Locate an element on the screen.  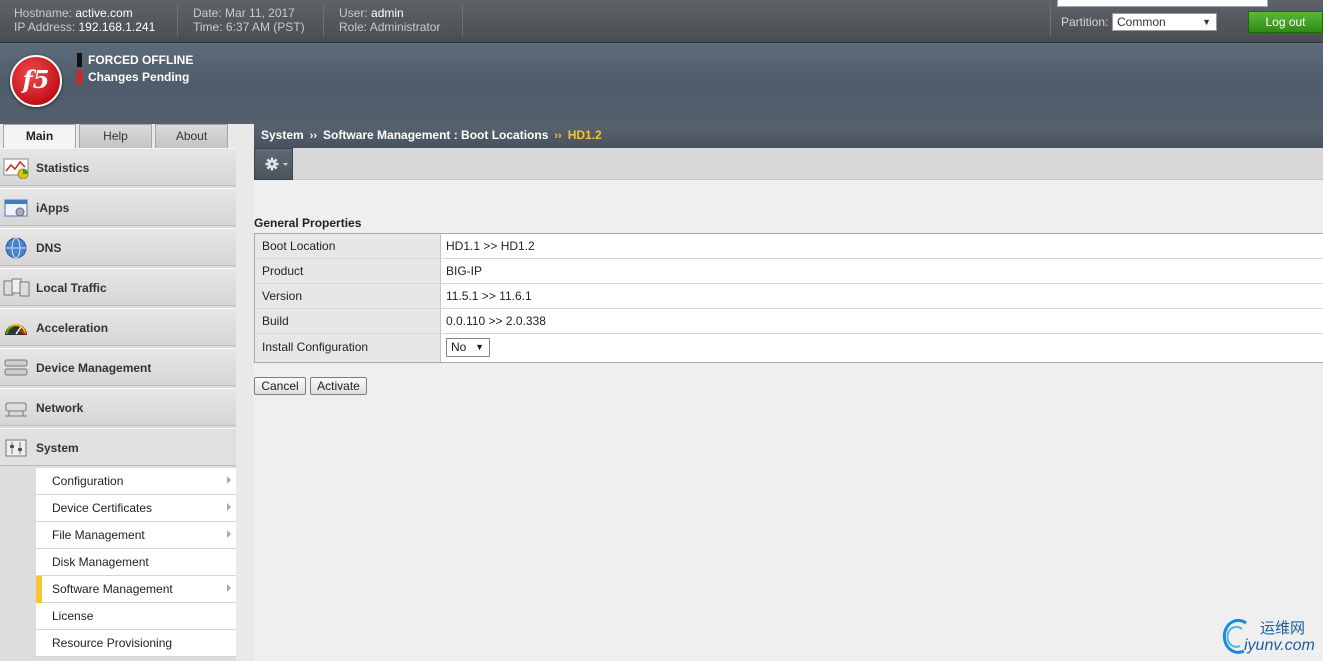
chevron-down-icon: ▼ is located at coordinates (1206, 22).